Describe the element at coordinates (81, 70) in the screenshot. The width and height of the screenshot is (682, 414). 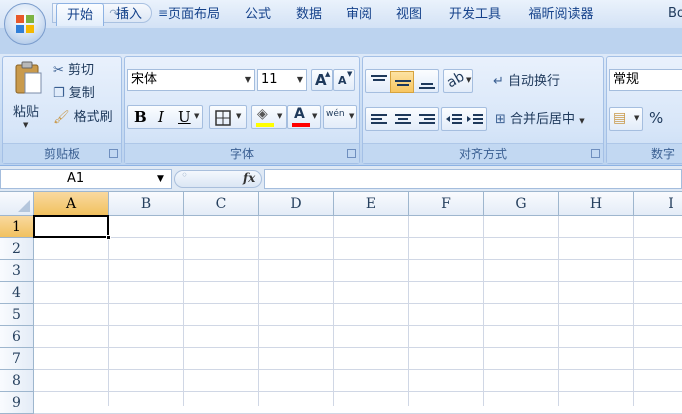
I see `cut-label: 剪切` at that location.